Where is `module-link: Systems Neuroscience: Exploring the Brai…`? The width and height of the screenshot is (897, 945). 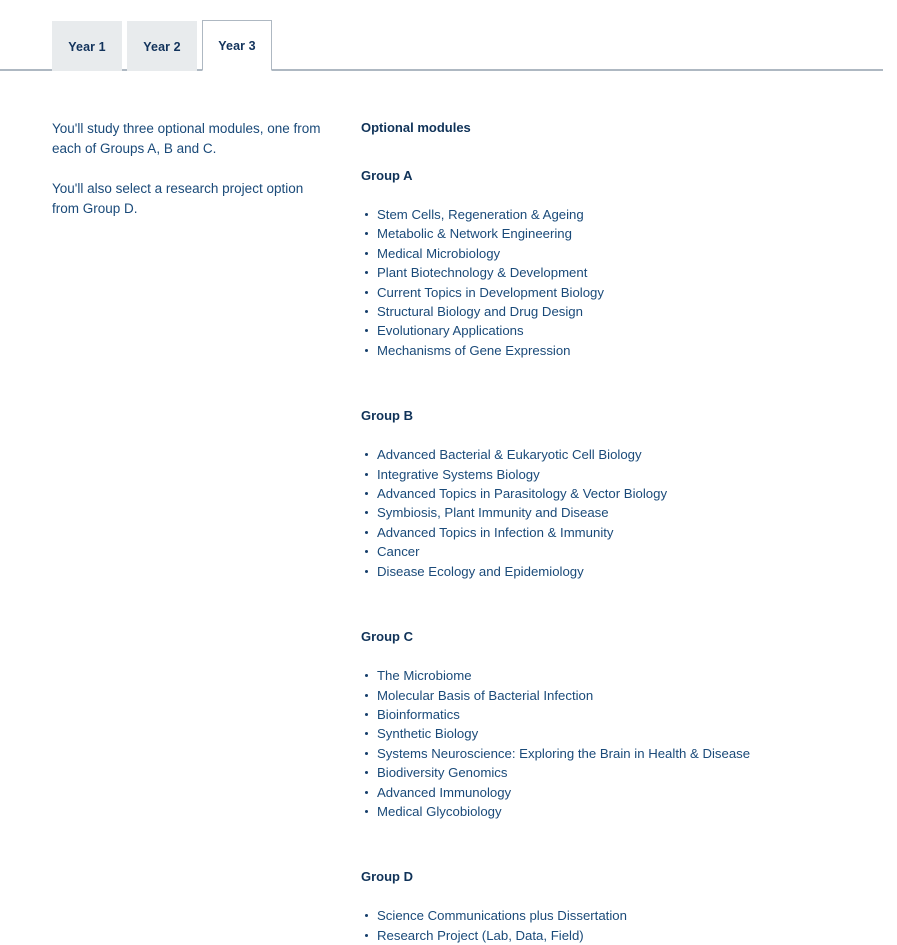 module-link: Systems Neuroscience: Exploring the Brai… is located at coordinates (563, 753).